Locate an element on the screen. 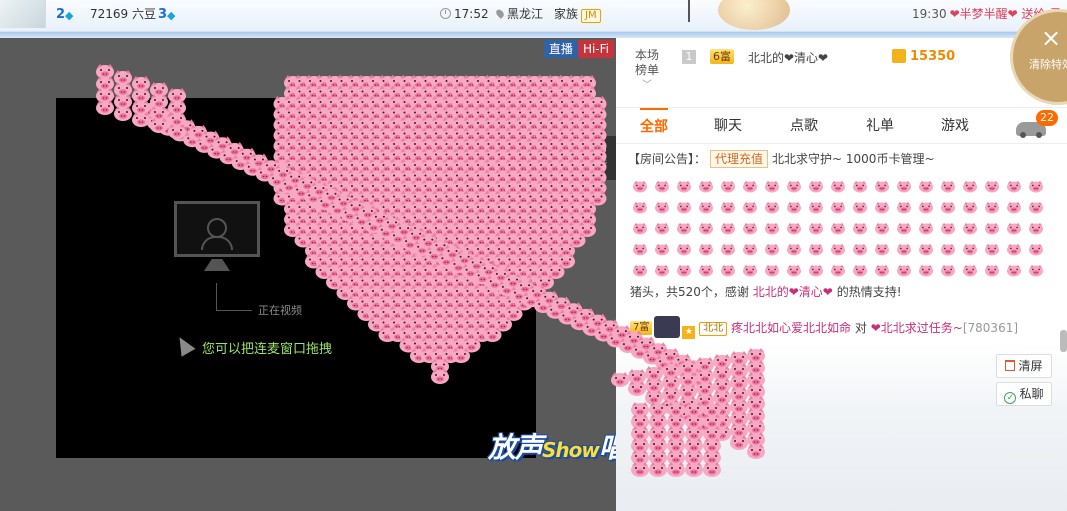 The image size is (1067, 511). watermark-mid: Show is located at coordinates (571, 450).